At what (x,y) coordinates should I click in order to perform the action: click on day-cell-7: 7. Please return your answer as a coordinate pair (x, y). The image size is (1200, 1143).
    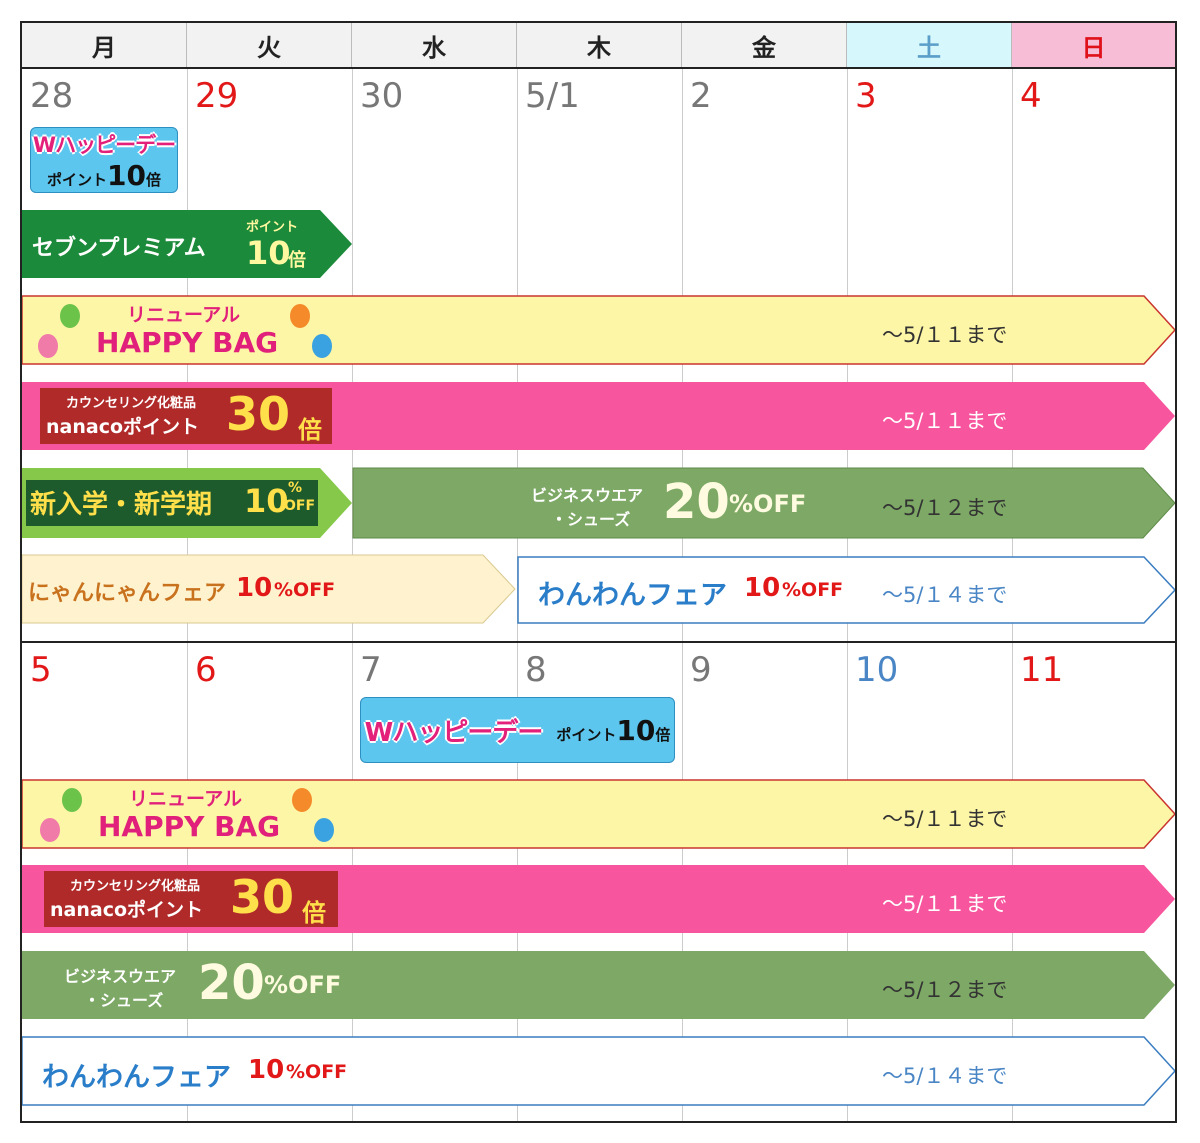
    Looking at the image, I should click on (371, 670).